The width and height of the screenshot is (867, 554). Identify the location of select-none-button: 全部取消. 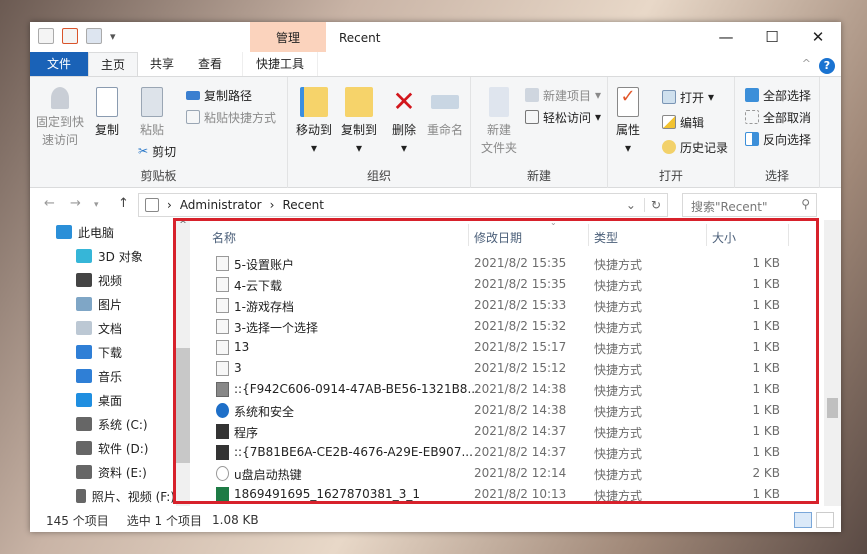
(778, 117).